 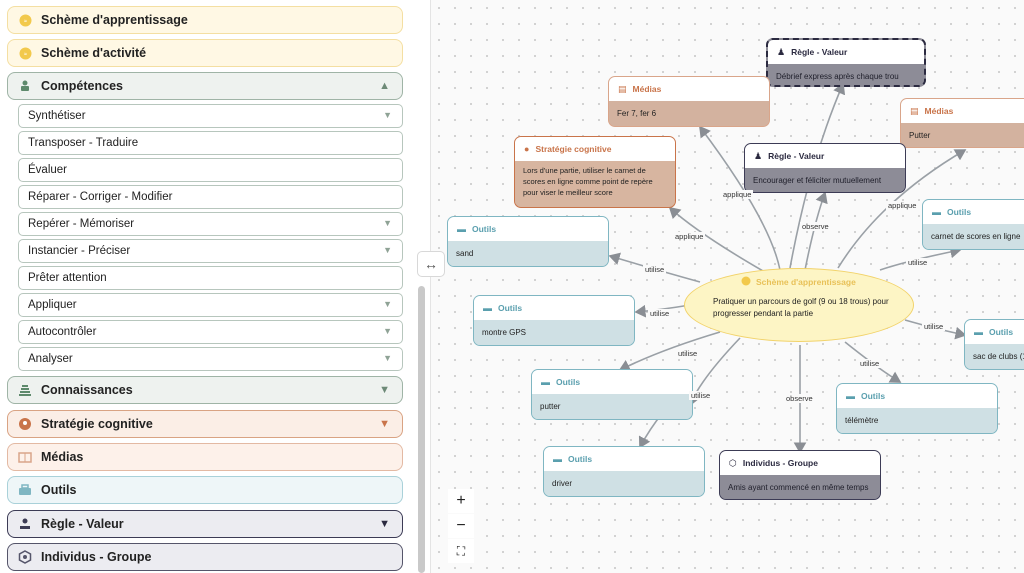 What do you see at coordinates (210, 170) in the screenshot?
I see `competence-item: Évaluer` at bounding box center [210, 170].